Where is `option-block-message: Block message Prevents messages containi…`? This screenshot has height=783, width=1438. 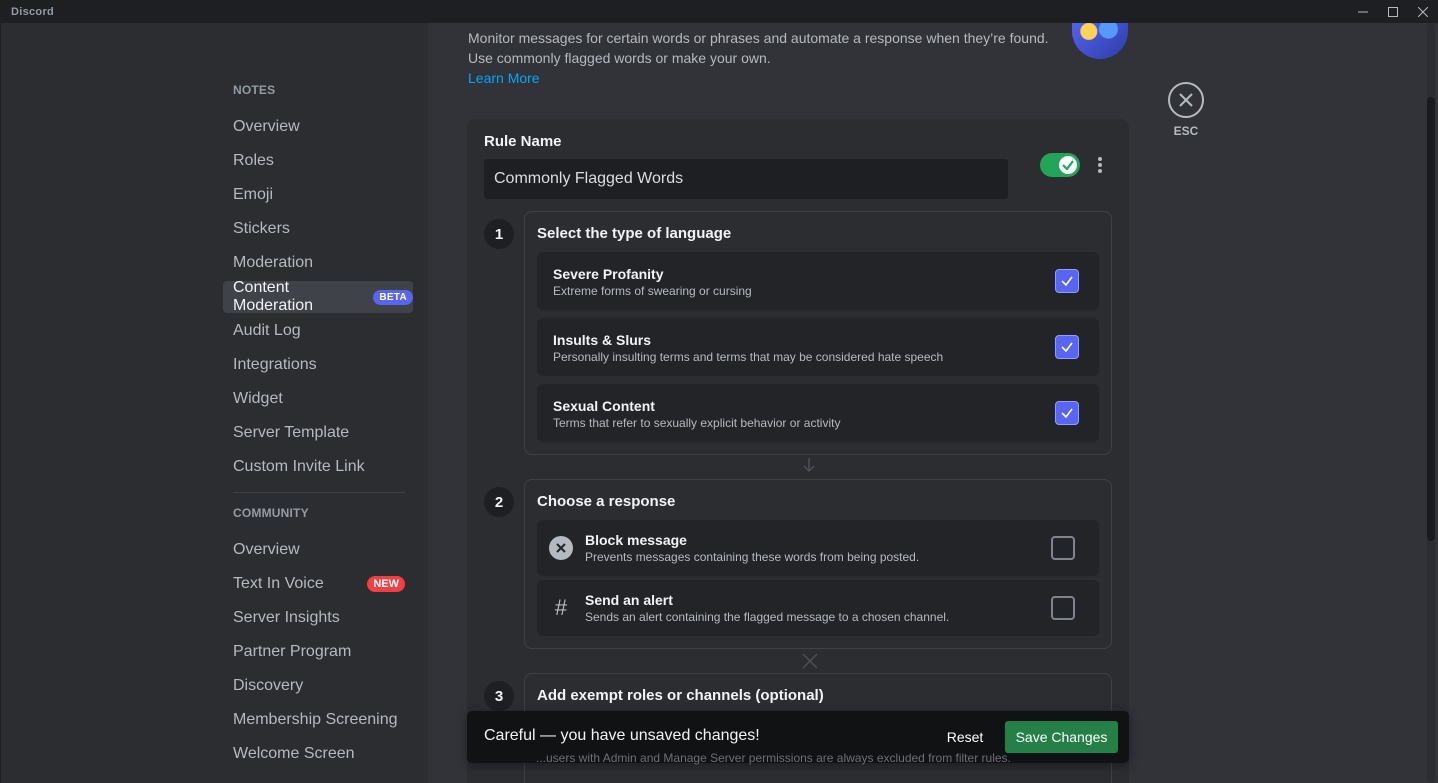
option-block-message: Block message Prevents messages containi… is located at coordinates (818, 548).